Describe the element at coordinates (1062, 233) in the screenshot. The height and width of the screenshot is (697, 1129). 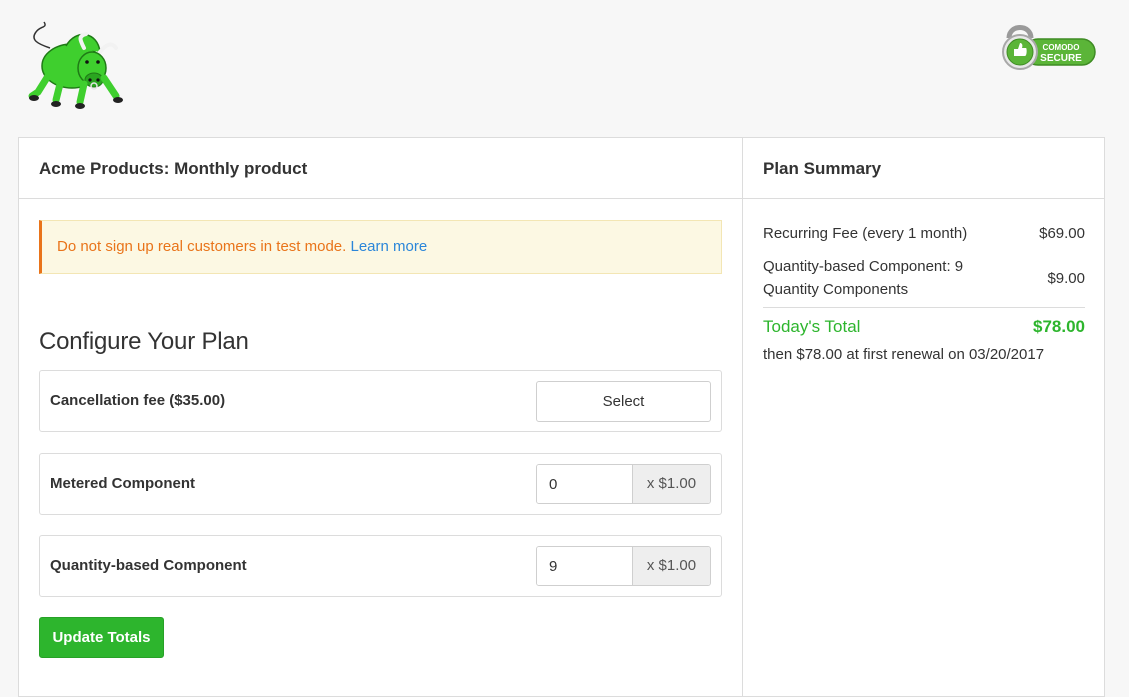
I see `line-item-amount: $69.00` at that location.